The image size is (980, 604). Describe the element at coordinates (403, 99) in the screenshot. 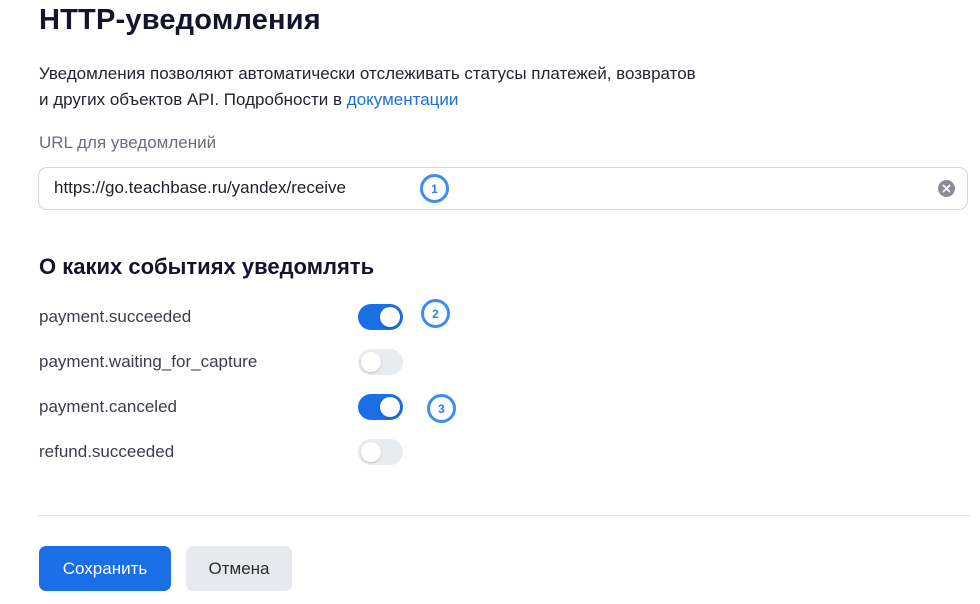

I see `docs-link: документации` at that location.